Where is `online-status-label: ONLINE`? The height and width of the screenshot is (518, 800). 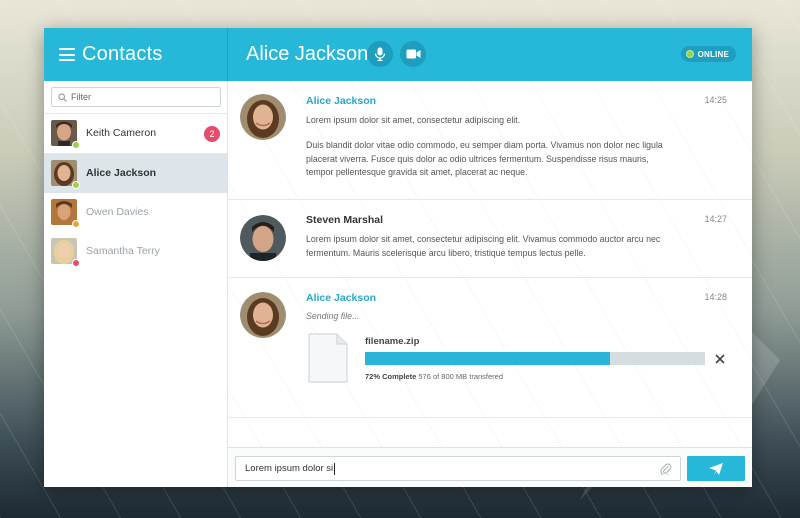
online-status-label: ONLINE is located at coordinates (713, 54).